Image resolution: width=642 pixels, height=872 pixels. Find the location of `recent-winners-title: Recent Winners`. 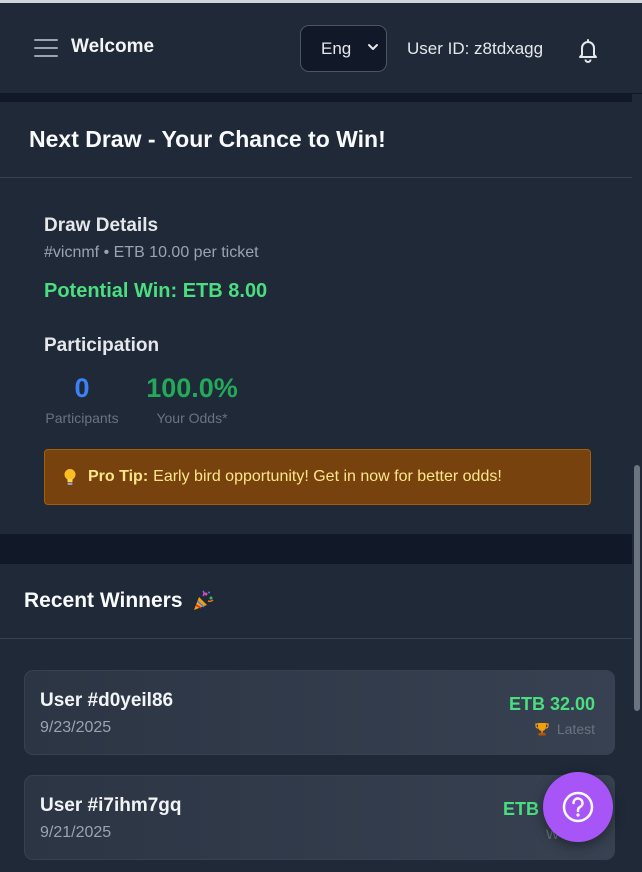

recent-winners-title: Recent Winners is located at coordinates (103, 600).